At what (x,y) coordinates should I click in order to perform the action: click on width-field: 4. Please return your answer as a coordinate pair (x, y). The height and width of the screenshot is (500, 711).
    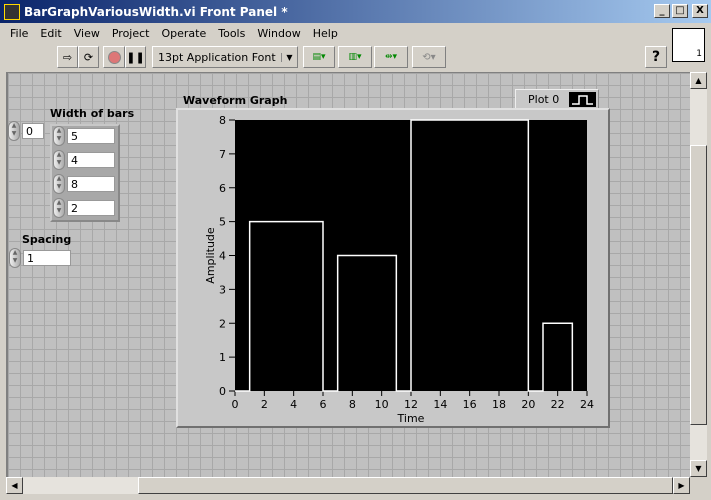
    Looking at the image, I should click on (91, 160).